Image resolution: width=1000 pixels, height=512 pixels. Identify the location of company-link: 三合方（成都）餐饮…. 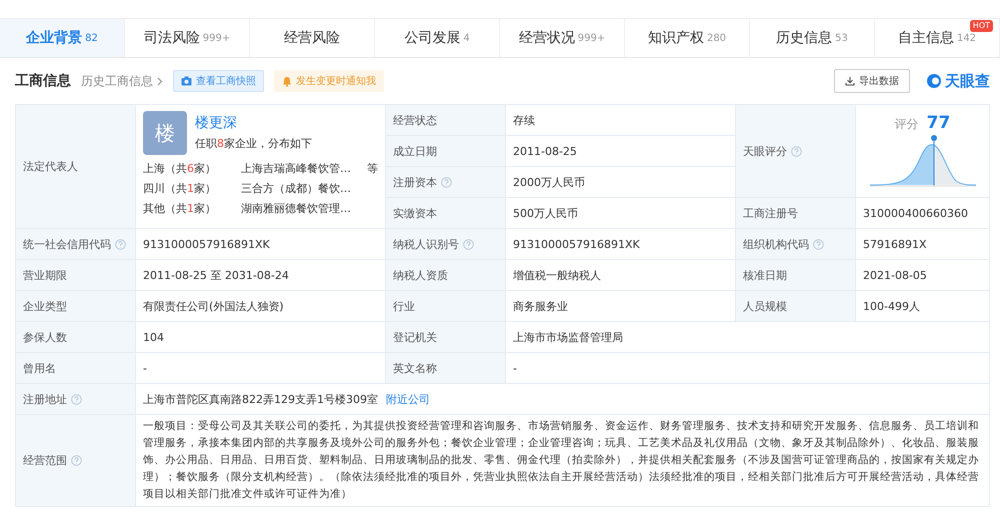
(309, 189).